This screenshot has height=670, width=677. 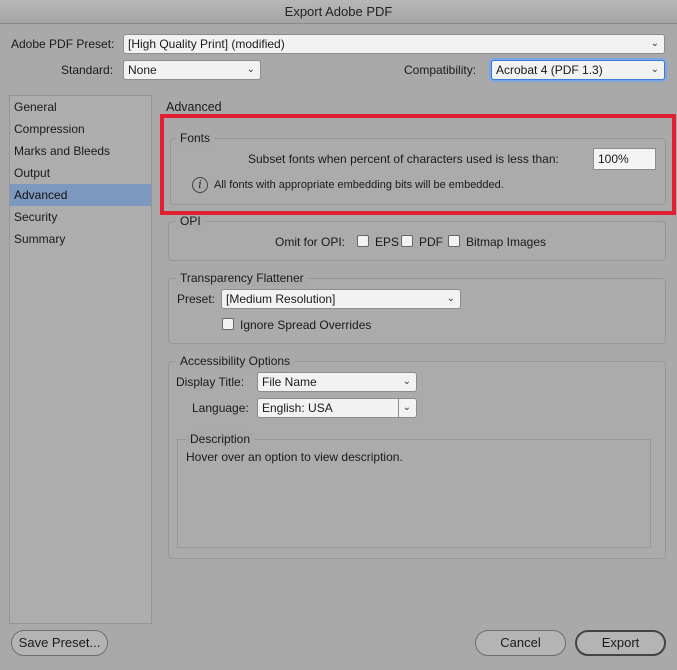 I want to click on standard-value: None, so click(x=142, y=70).